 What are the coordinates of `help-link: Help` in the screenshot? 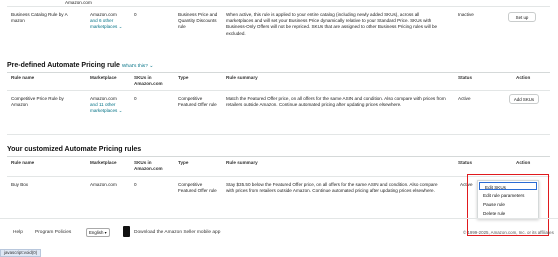 It's located at (18, 233).